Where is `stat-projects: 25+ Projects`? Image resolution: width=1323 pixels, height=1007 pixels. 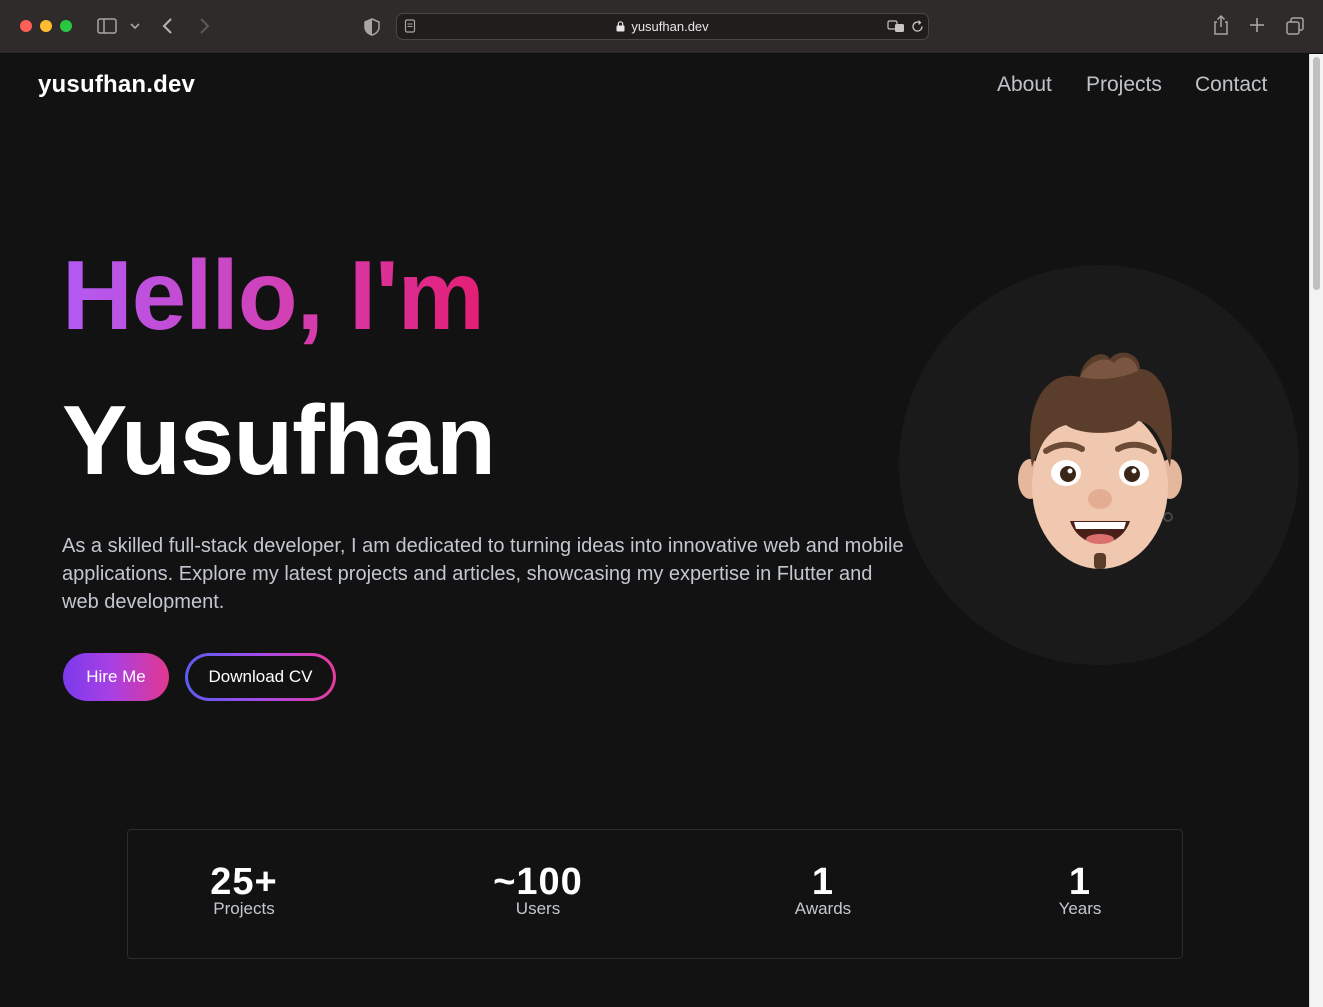 stat-projects: 25+ Projects is located at coordinates (244, 891).